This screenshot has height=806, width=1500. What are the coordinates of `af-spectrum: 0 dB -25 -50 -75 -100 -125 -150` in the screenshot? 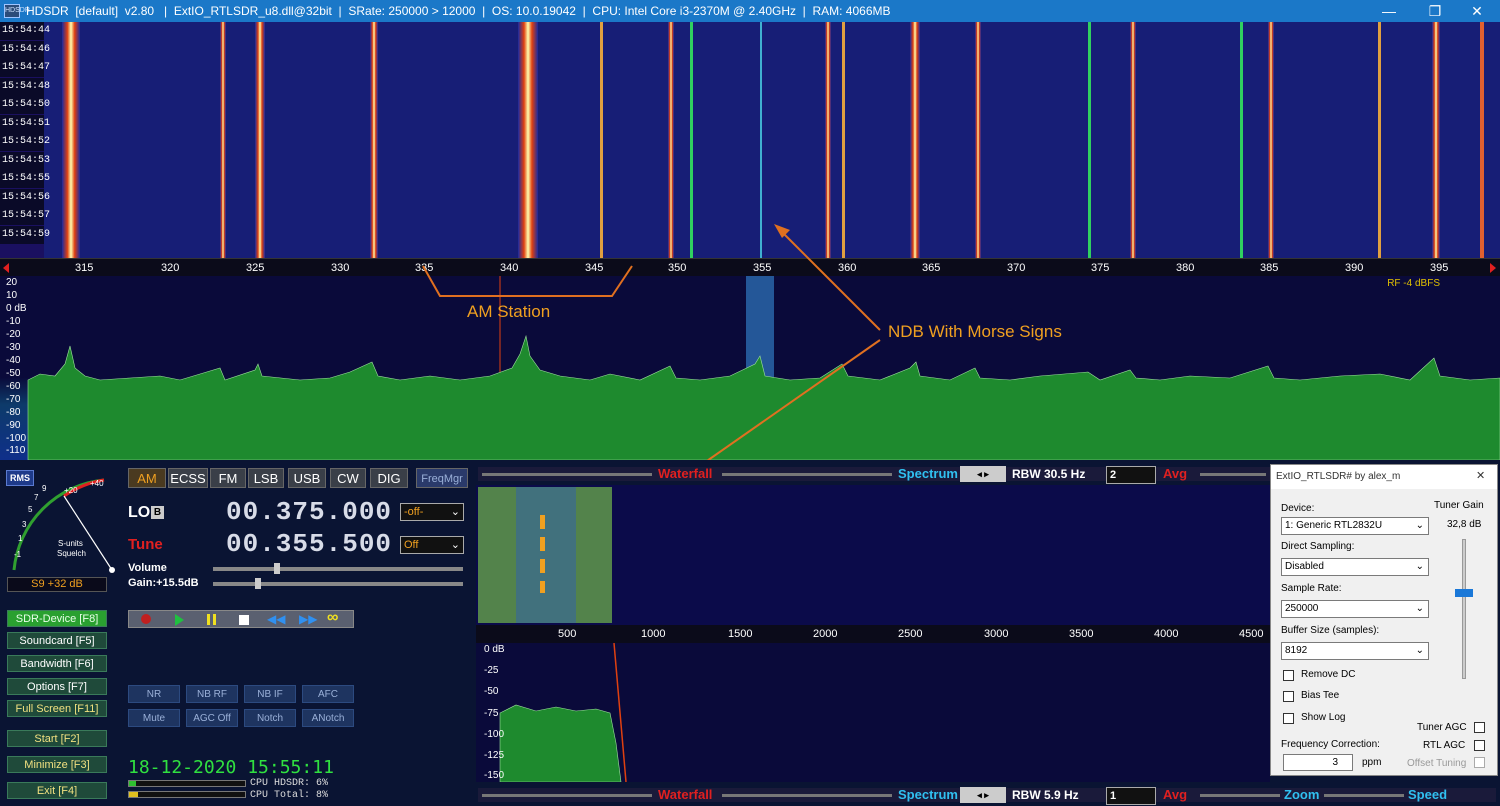 It's located at (873, 712).